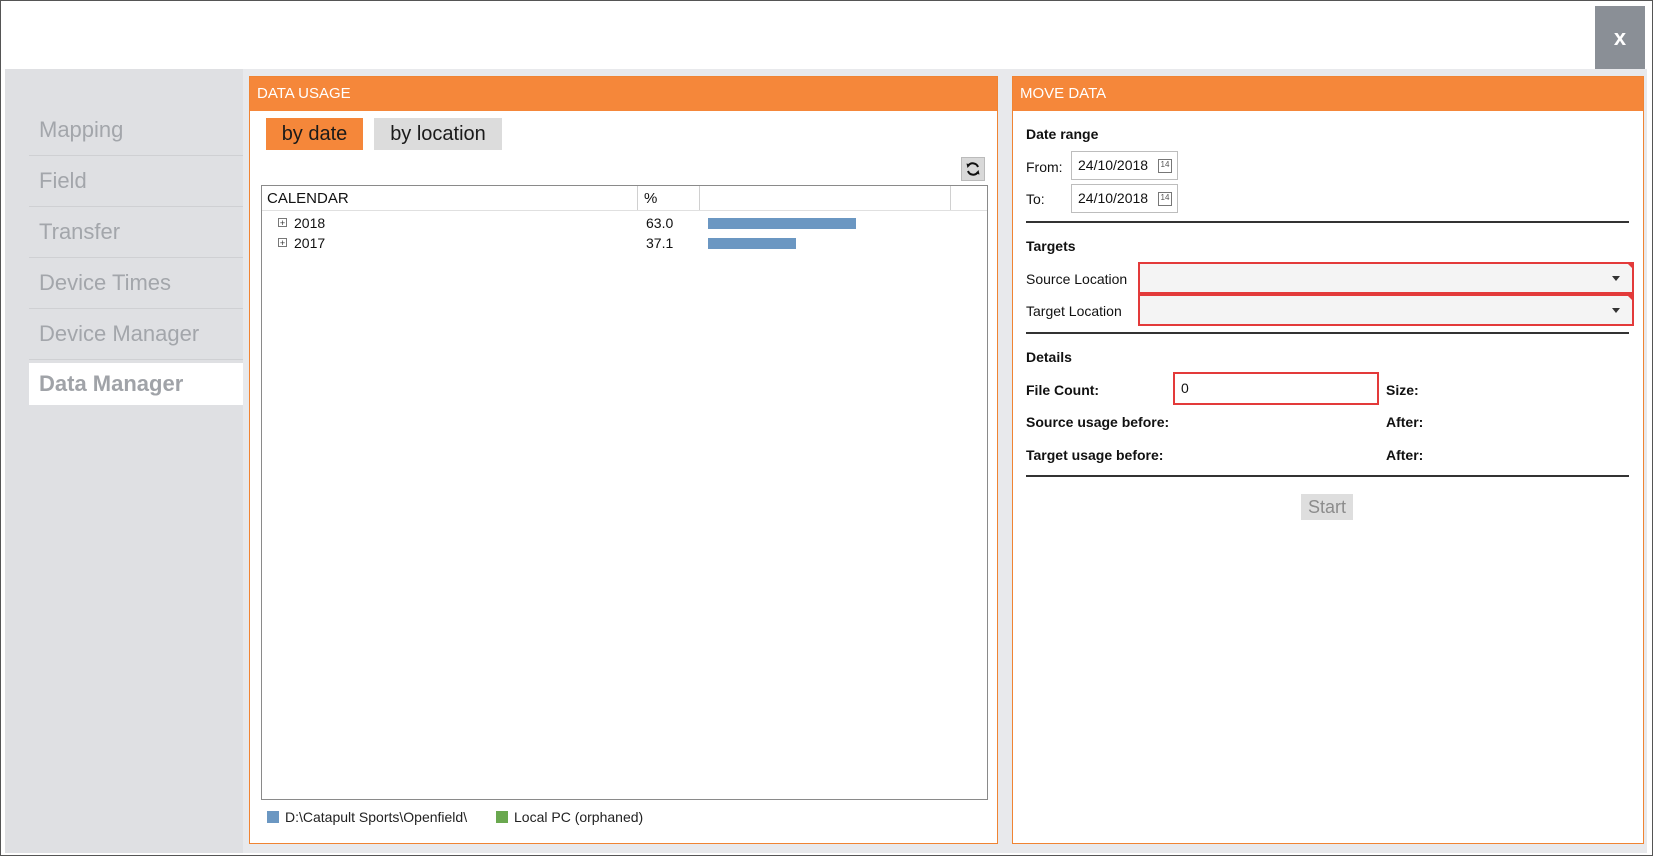  Describe the element at coordinates (1098, 422) in the screenshot. I see `source-usage-before-label: Source usage before:` at that location.